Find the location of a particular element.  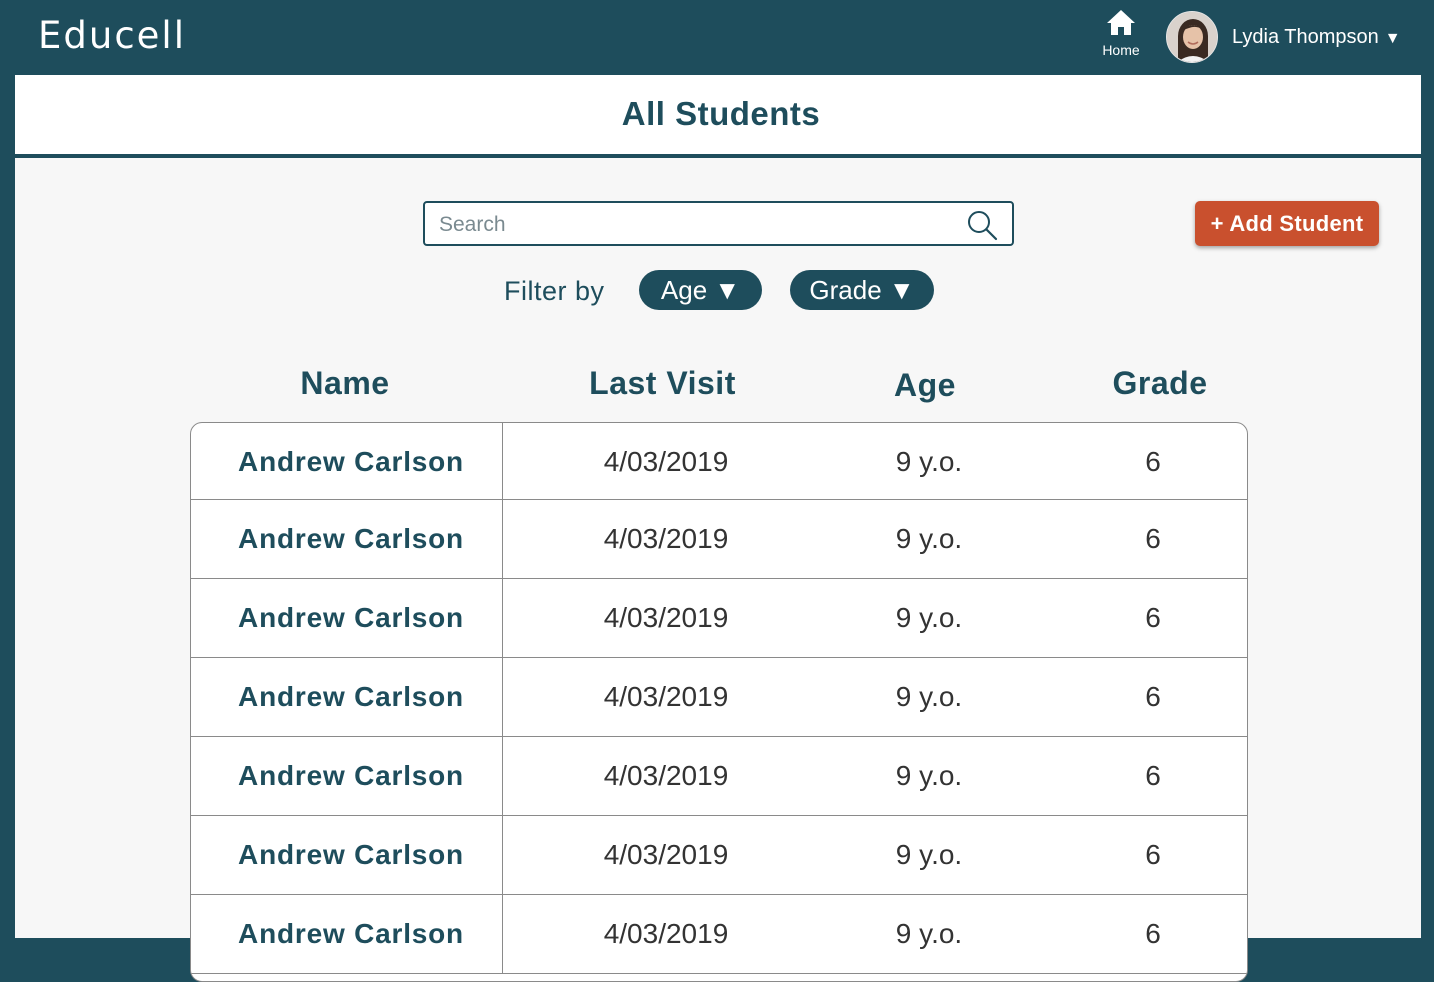

user-name: Lydia Thompson is located at coordinates (1305, 37).